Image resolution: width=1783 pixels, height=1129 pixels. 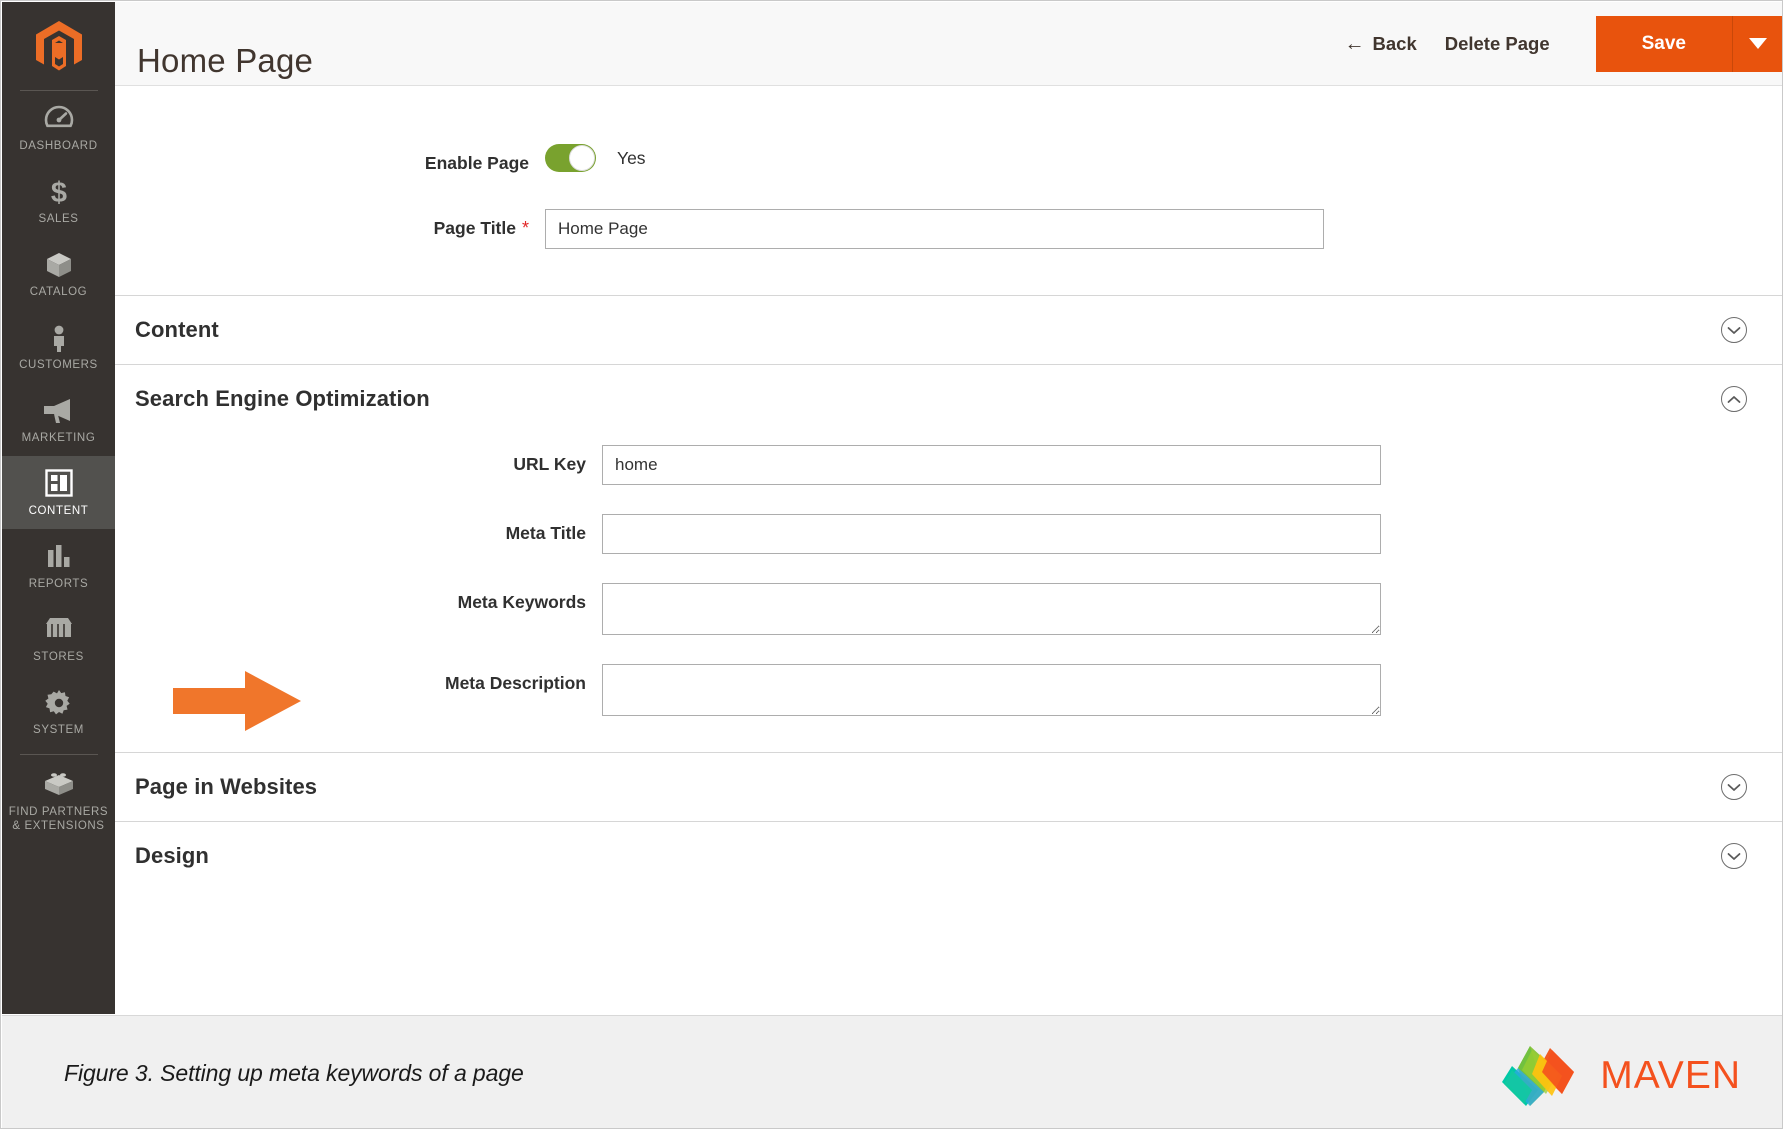 I want to click on section-content-header: Content, so click(x=948, y=330).